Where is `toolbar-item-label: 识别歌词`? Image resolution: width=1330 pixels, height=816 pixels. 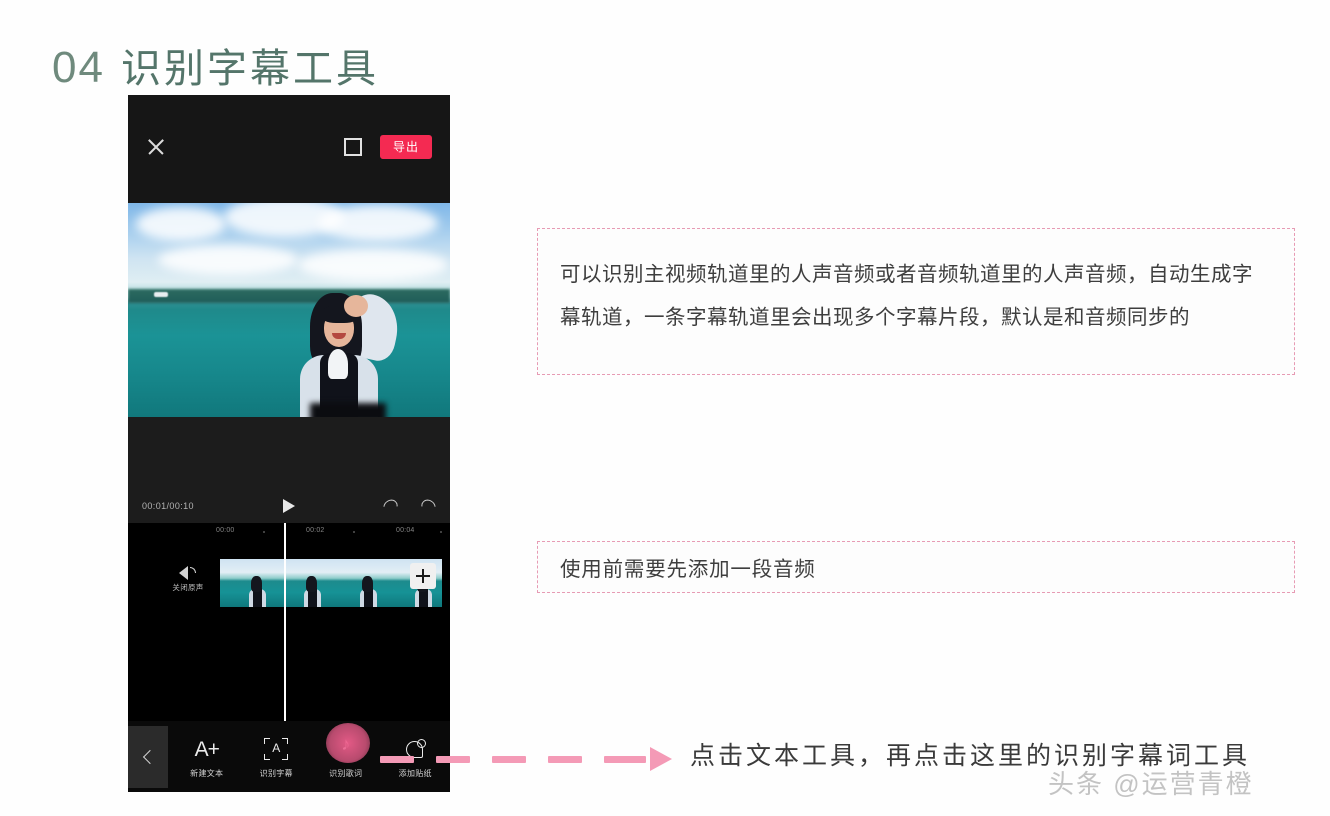 toolbar-item-label: 识别歌词 is located at coordinates (346, 773).